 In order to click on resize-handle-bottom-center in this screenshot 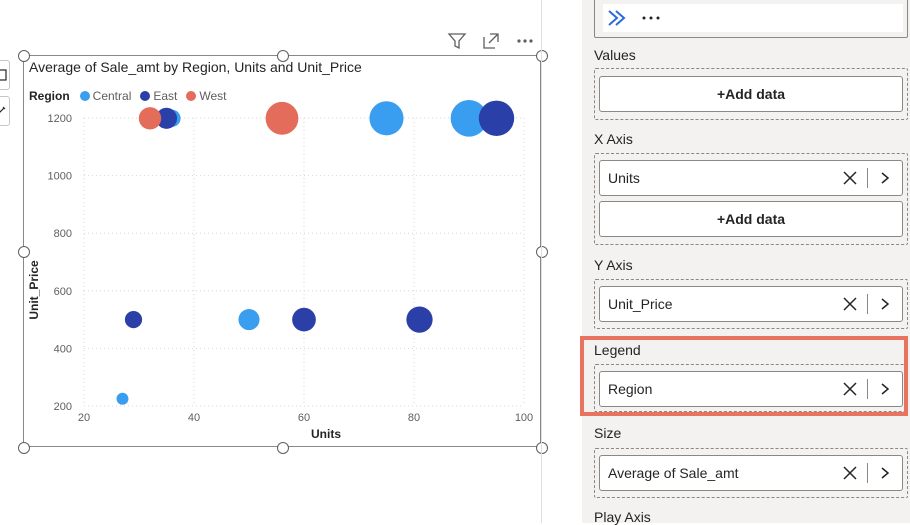, I will do `click(283, 448)`.